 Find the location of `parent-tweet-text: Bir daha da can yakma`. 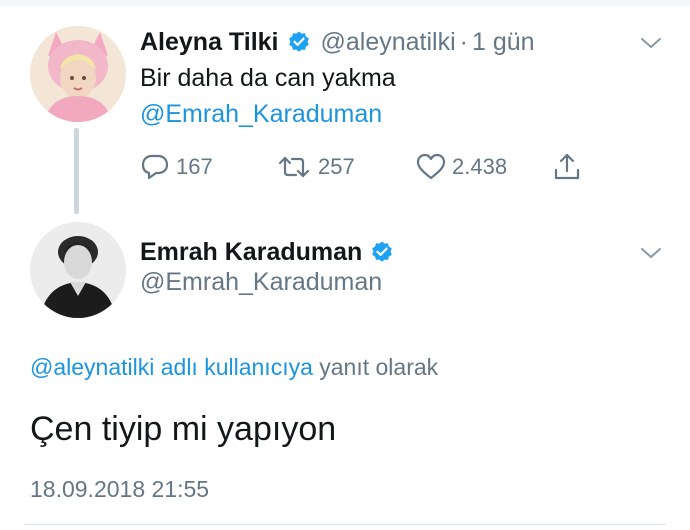

parent-tweet-text: Bir daha da can yakma is located at coordinates (268, 78).